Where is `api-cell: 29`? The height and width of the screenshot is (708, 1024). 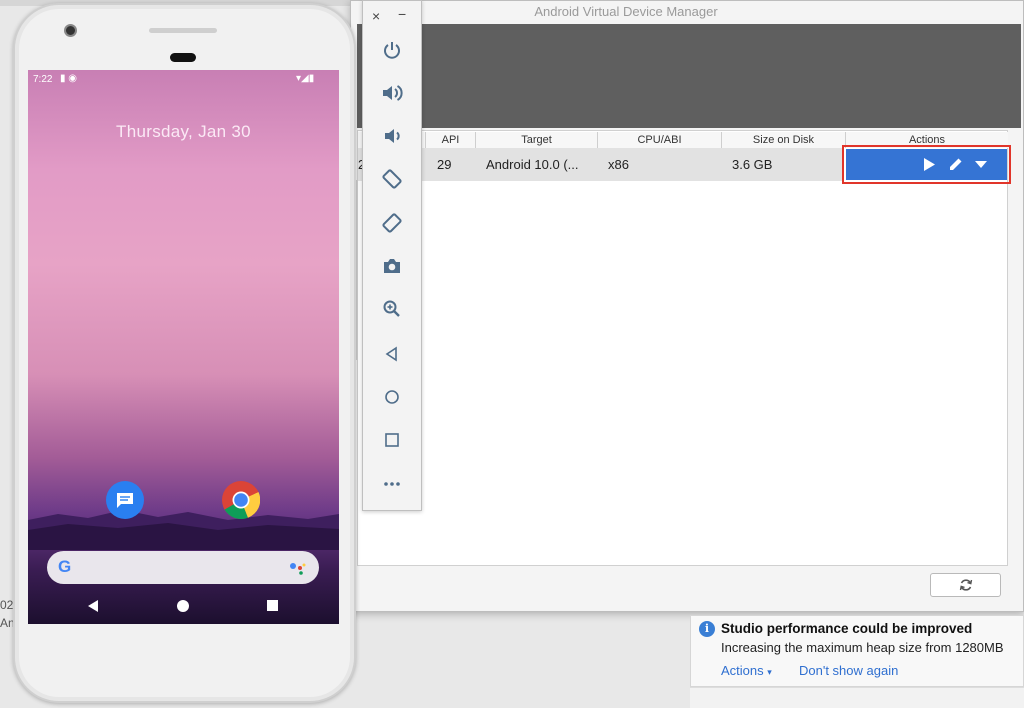 api-cell: 29 is located at coordinates (444, 164).